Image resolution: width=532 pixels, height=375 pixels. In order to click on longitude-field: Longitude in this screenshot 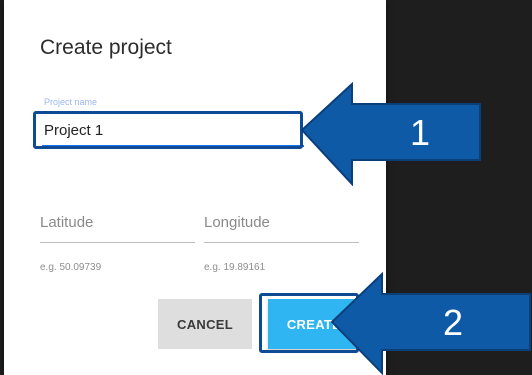, I will do `click(281, 226)`.